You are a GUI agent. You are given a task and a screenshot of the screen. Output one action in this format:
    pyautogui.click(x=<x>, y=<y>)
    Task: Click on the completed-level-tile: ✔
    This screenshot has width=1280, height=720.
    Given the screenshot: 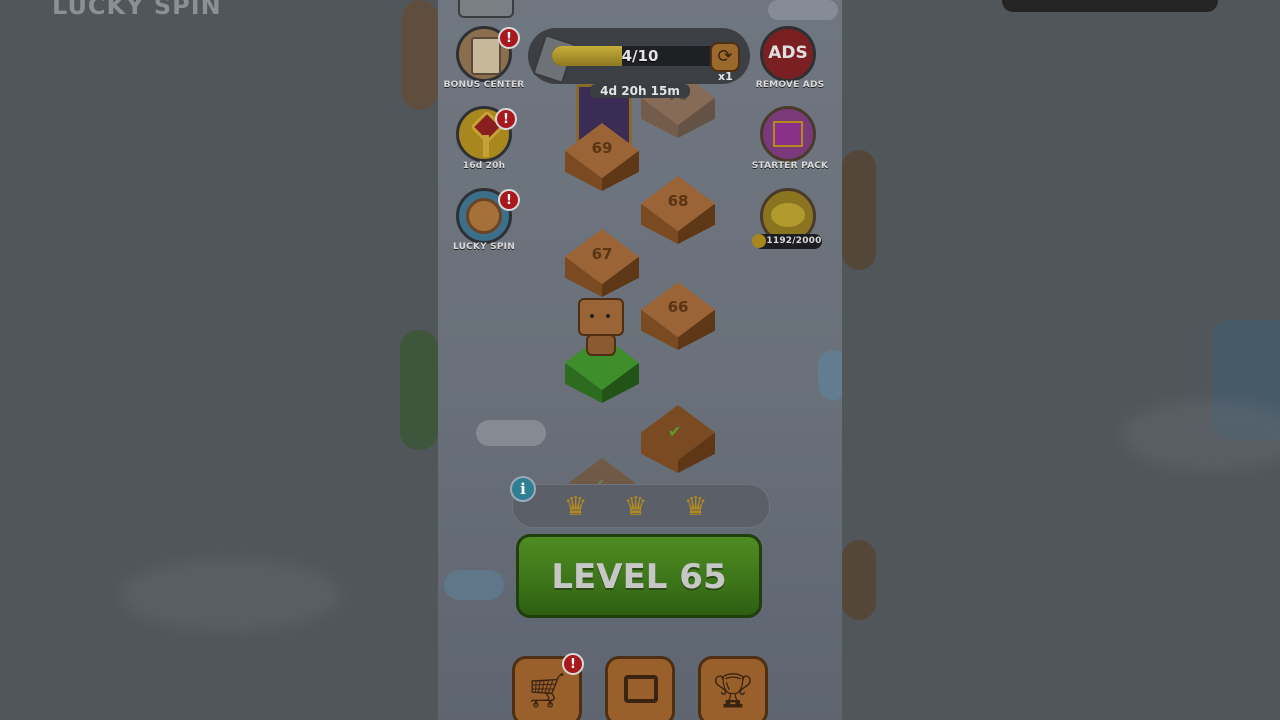 What is the action you would take?
    pyautogui.click(x=678, y=442)
    